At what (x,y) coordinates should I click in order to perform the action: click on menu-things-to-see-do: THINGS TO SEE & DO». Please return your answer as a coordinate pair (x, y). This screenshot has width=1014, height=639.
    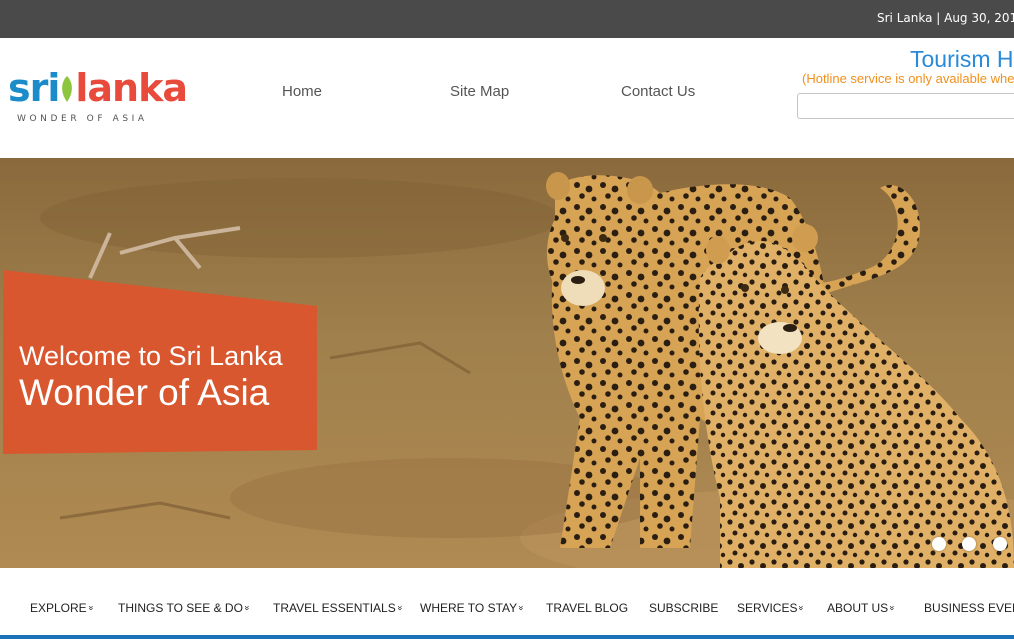
    Looking at the image, I should click on (185, 608).